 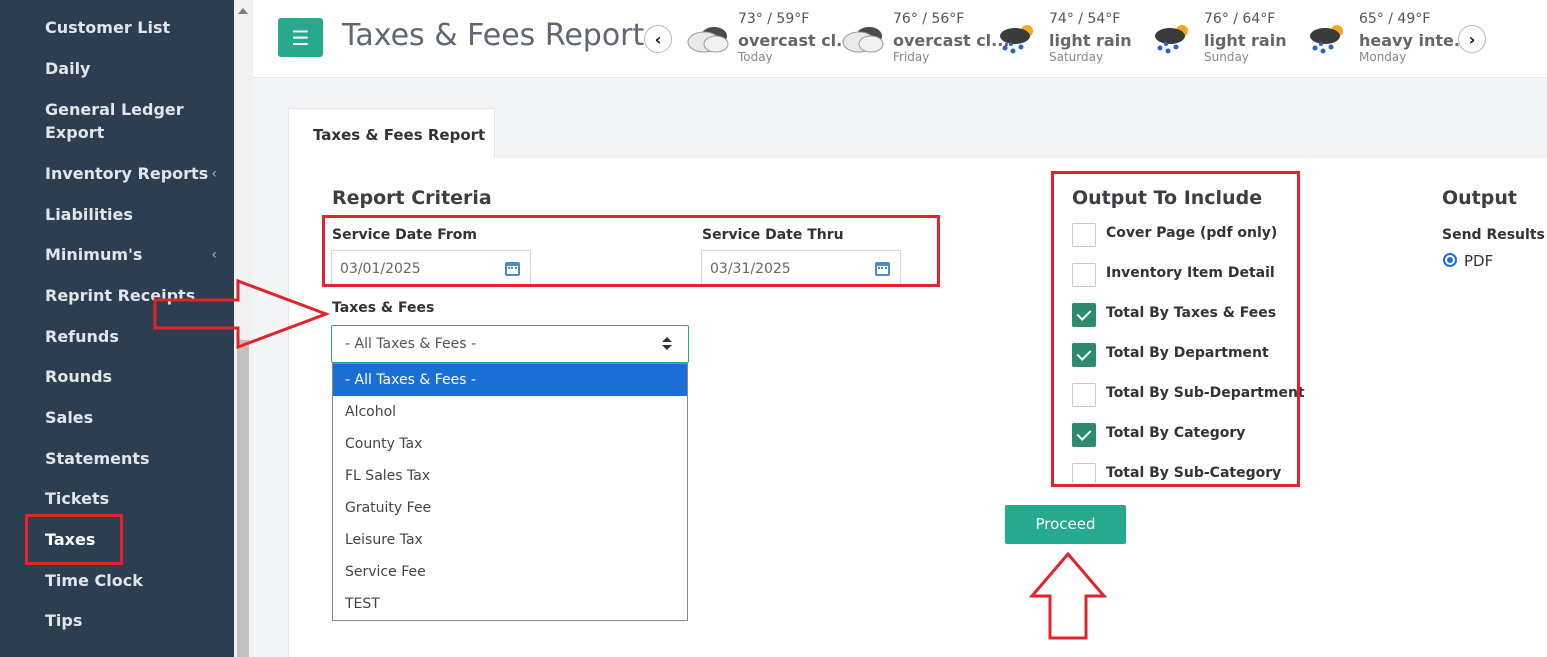 What do you see at coordinates (667, 344) in the screenshot?
I see `sort-arrows-icon` at bounding box center [667, 344].